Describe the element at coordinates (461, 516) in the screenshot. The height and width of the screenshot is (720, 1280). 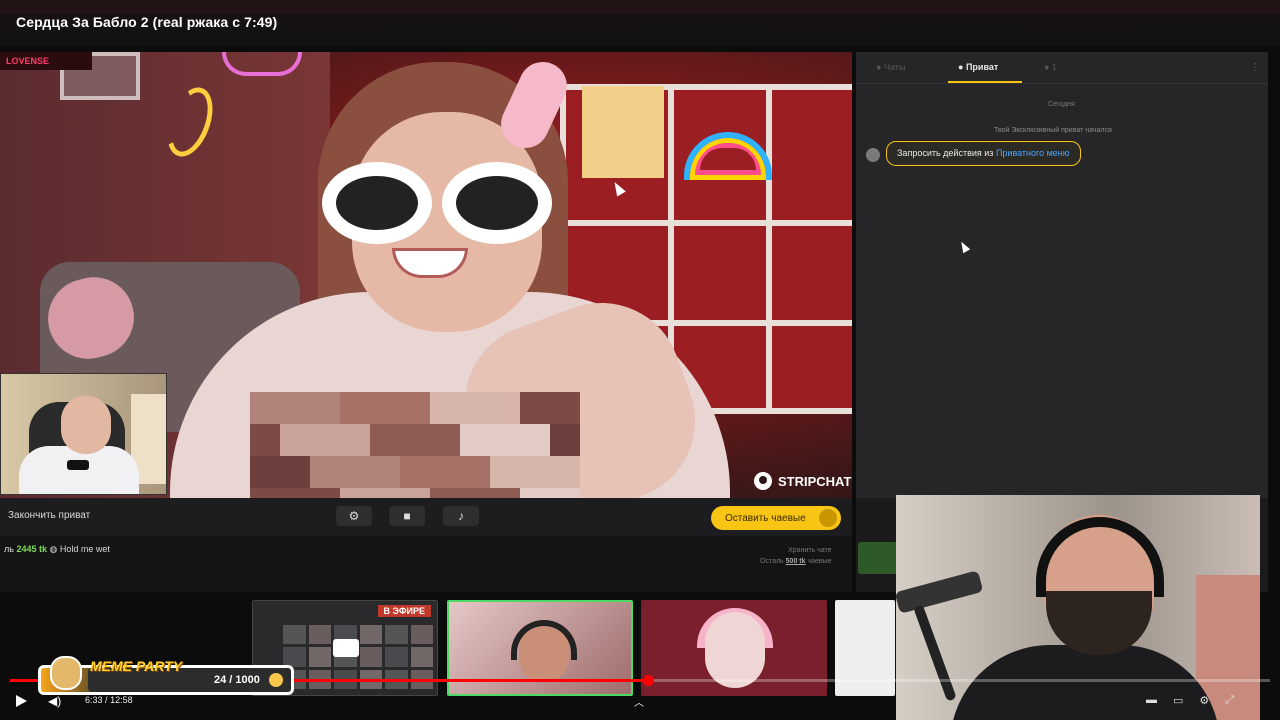
I see `microphone-icon: ♪` at that location.